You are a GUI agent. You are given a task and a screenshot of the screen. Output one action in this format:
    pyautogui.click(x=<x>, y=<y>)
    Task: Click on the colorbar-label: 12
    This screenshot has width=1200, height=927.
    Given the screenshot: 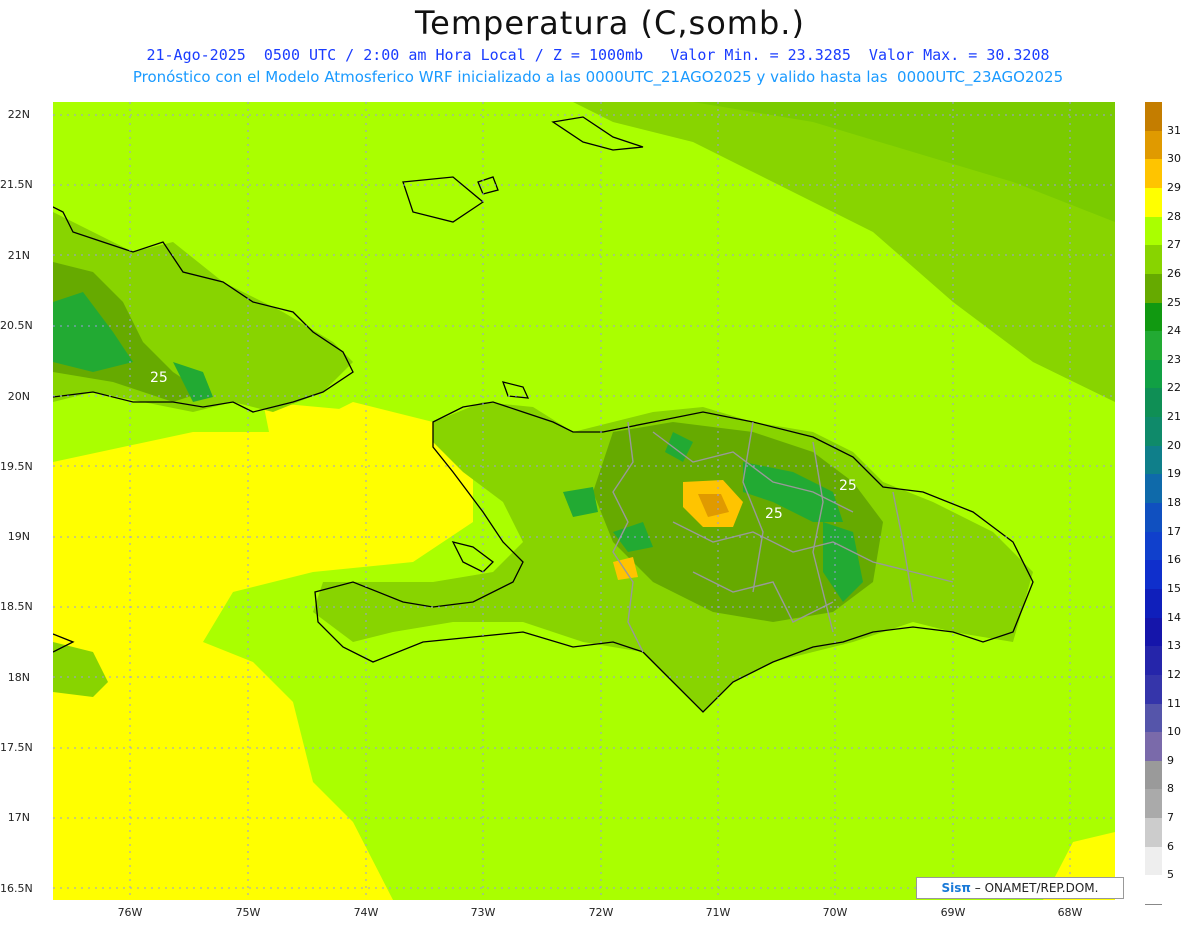 What is the action you would take?
    pyautogui.click(x=1174, y=674)
    